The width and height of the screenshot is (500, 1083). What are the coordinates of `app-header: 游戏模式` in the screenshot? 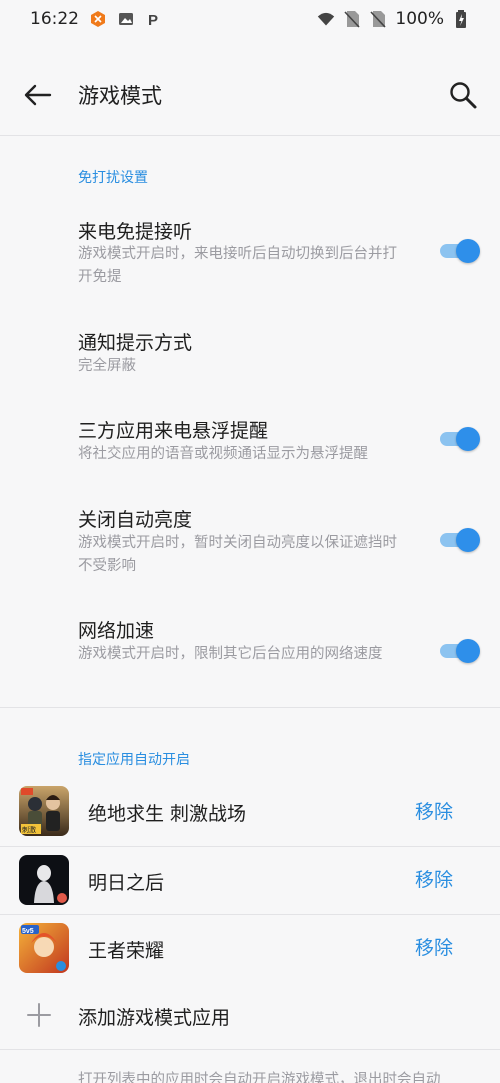 It's located at (250, 95).